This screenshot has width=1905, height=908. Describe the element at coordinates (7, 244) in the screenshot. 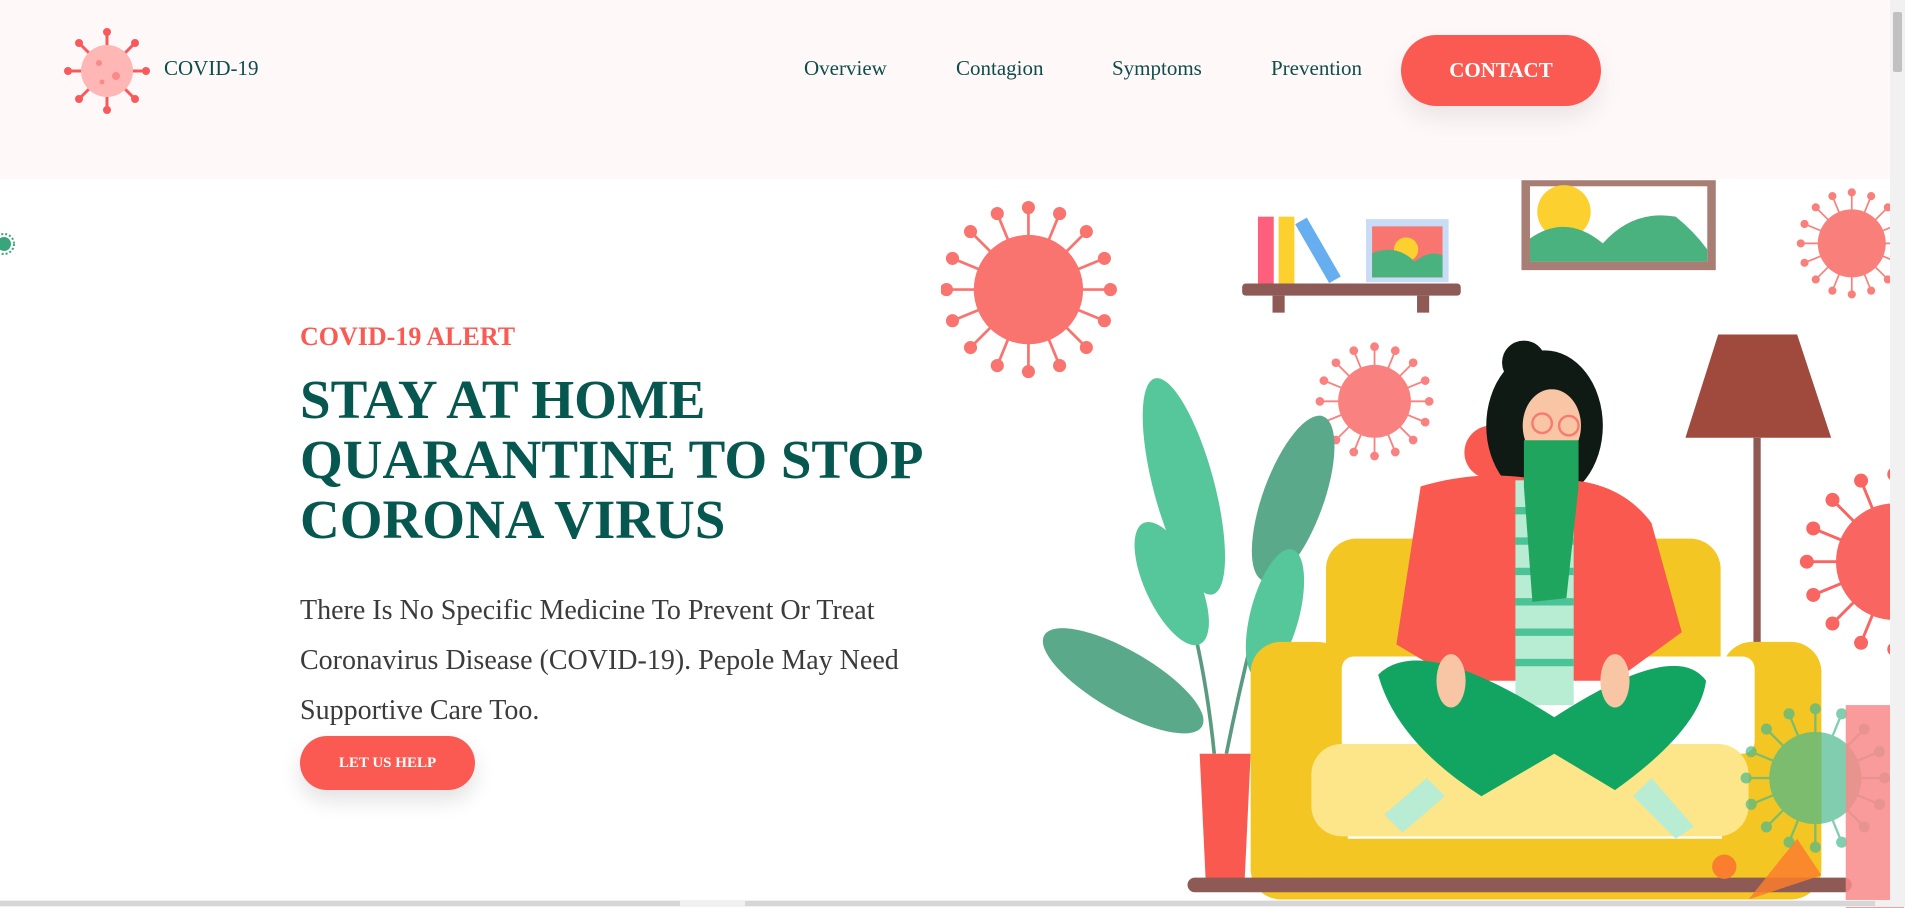

I see `small-virus-icon` at that location.